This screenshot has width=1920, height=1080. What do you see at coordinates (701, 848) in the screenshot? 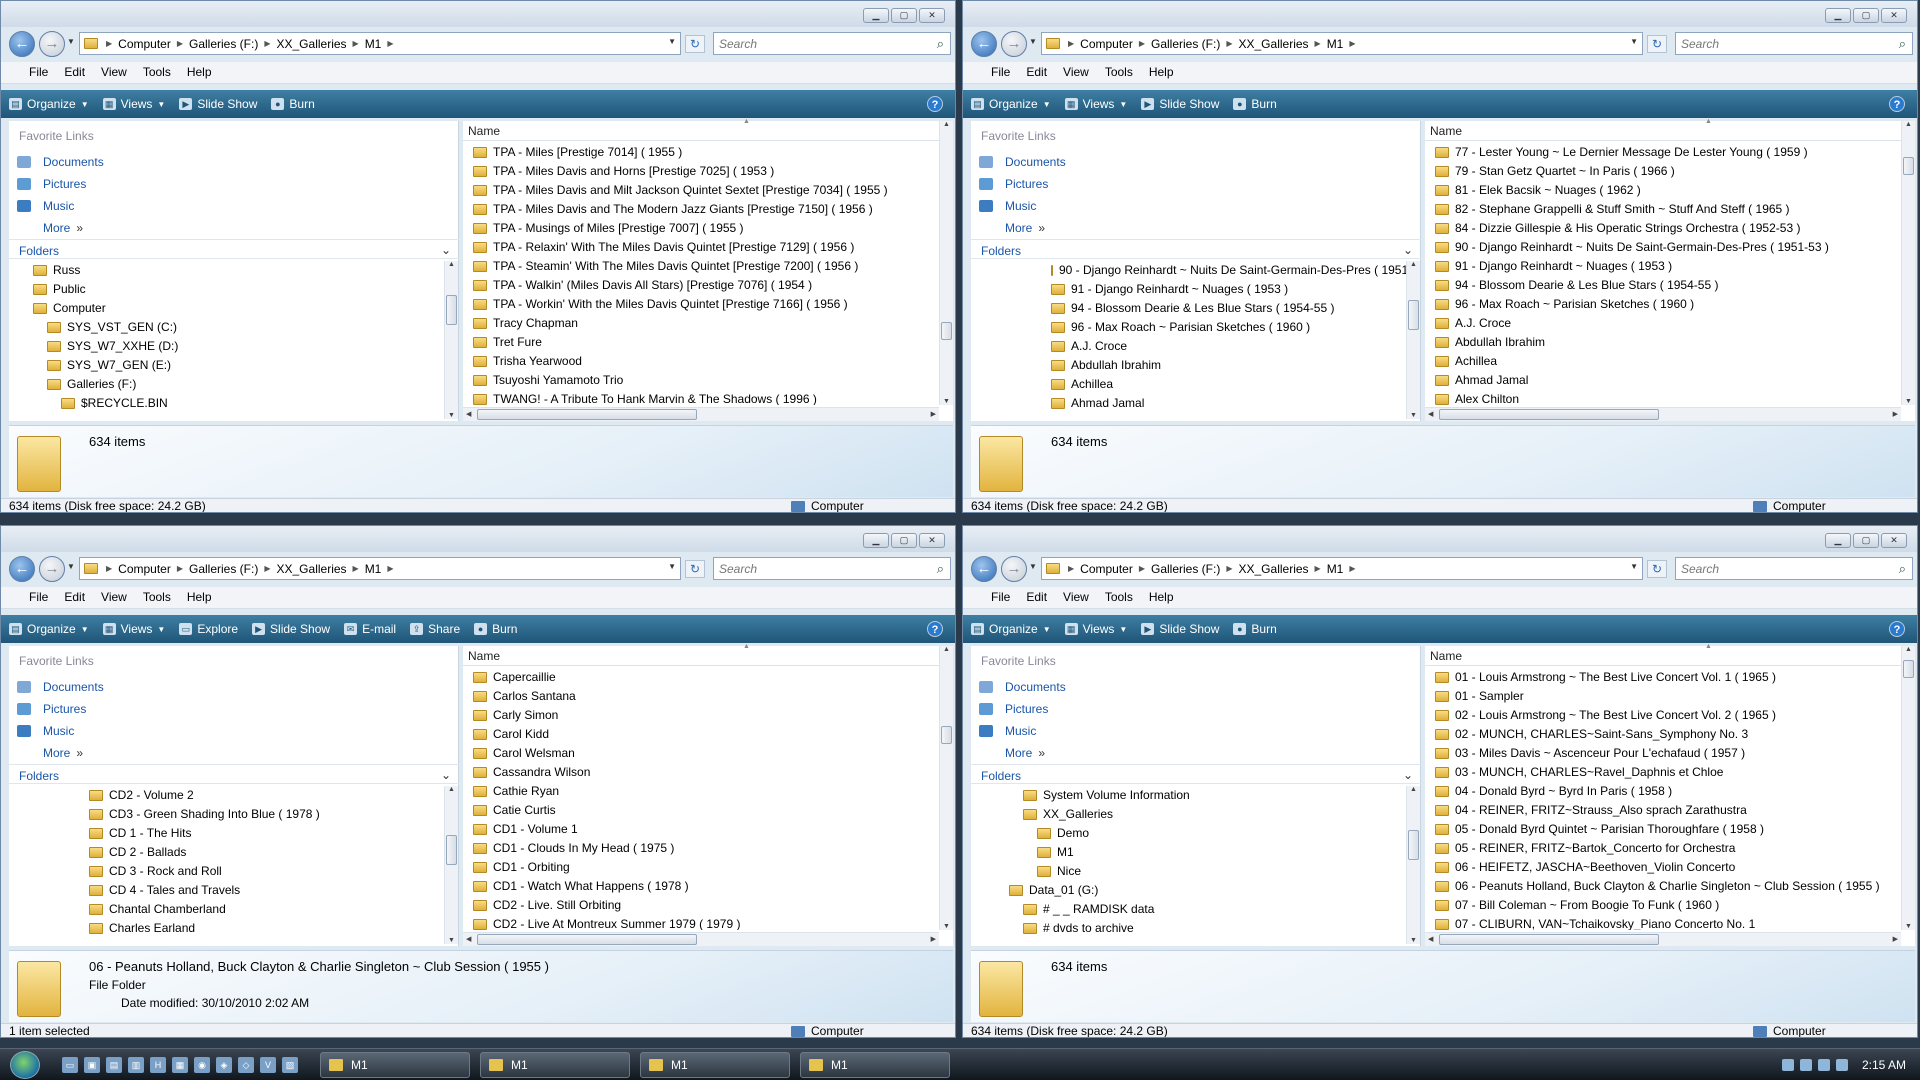
I see `list-item: CD1 - Clouds In My Head ( 1975 )` at bounding box center [701, 848].